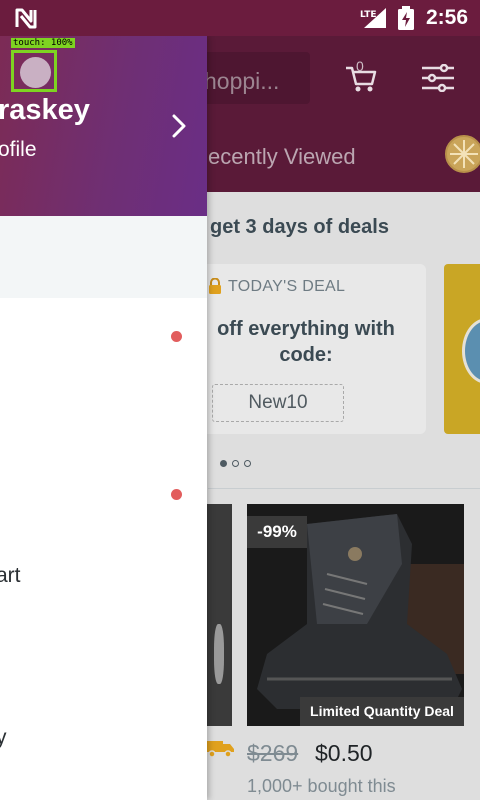 The image size is (480, 800). What do you see at coordinates (26, 18) in the screenshot?
I see `n-logo-icon` at bounding box center [26, 18].